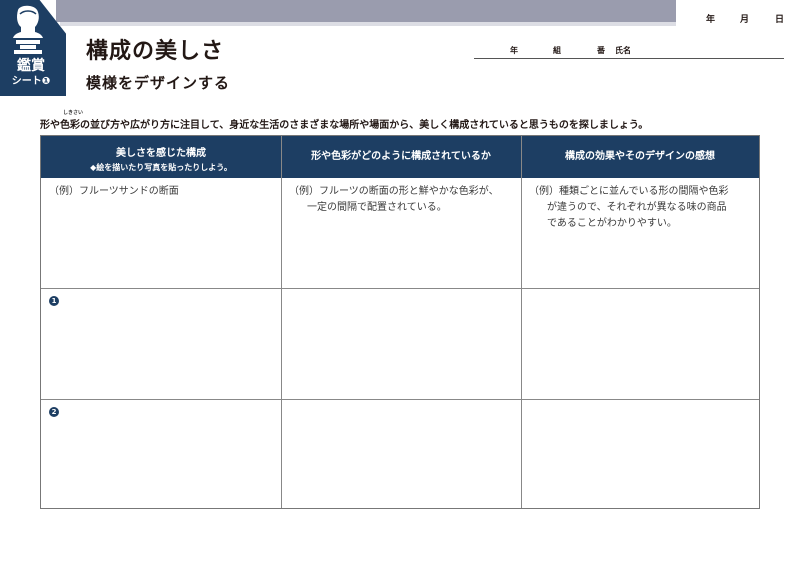 The image size is (800, 566). I want to click on example-cell-col2: （例）フルーツの断面の形と鮮やかな色彩が、 一定の間隔で配置されている。, so click(404, 200).